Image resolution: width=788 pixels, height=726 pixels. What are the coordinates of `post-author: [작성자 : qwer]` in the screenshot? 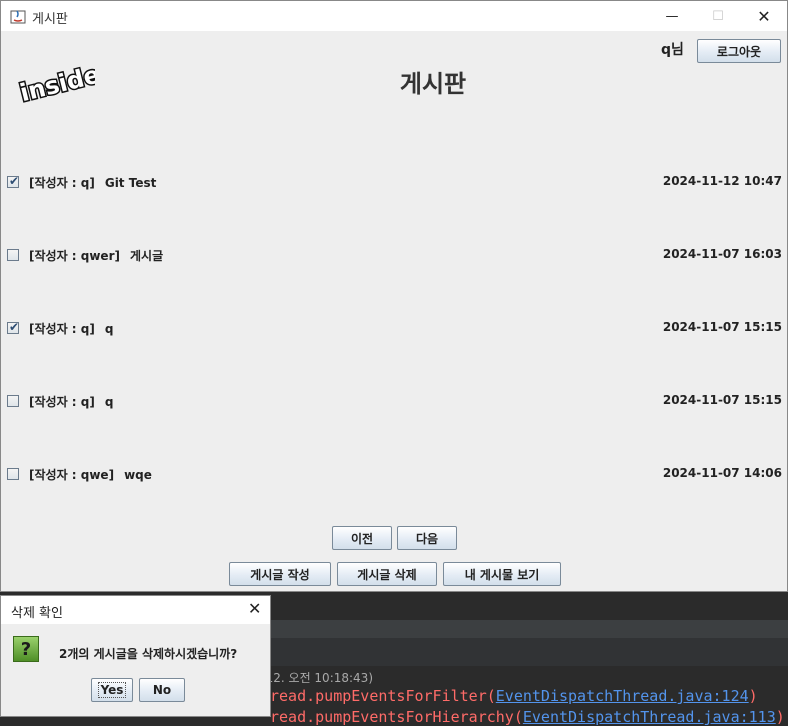 It's located at (74, 256).